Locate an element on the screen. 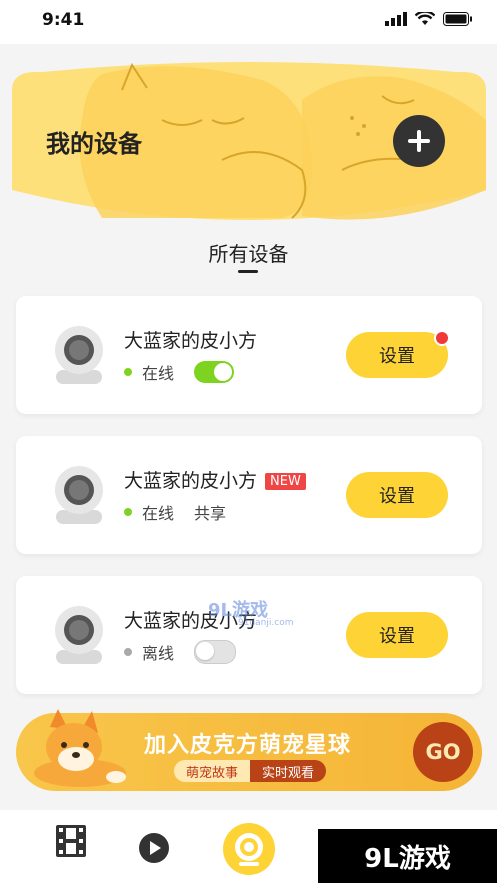 The width and height of the screenshot is (497, 883). pet-planet-banner: 加入皮克方萌宠星球 萌宠故事 实时观看 GO is located at coordinates (249, 750).